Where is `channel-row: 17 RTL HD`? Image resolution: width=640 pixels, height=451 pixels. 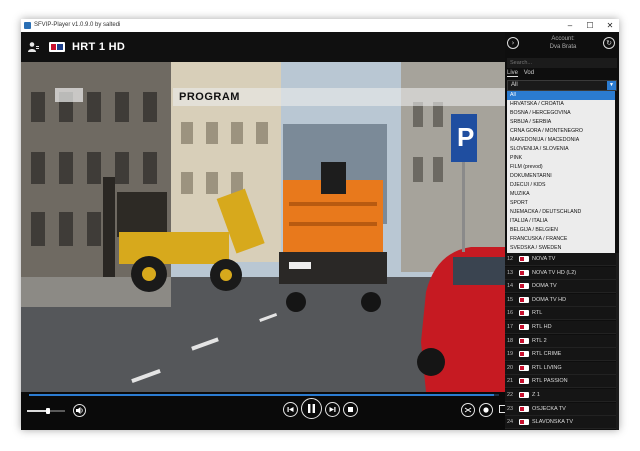
channel-row: 17 RTL HD is located at coordinates (562, 327).